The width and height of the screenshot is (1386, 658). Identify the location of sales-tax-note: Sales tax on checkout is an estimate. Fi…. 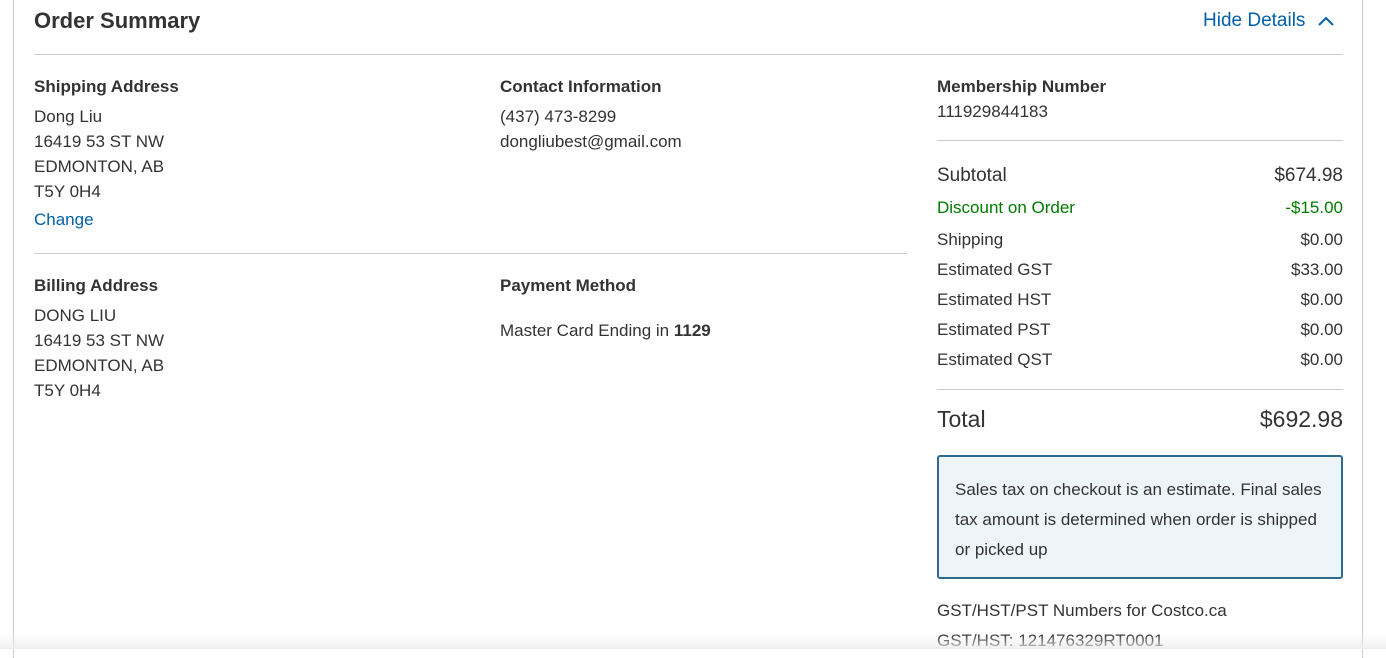
(1140, 517).